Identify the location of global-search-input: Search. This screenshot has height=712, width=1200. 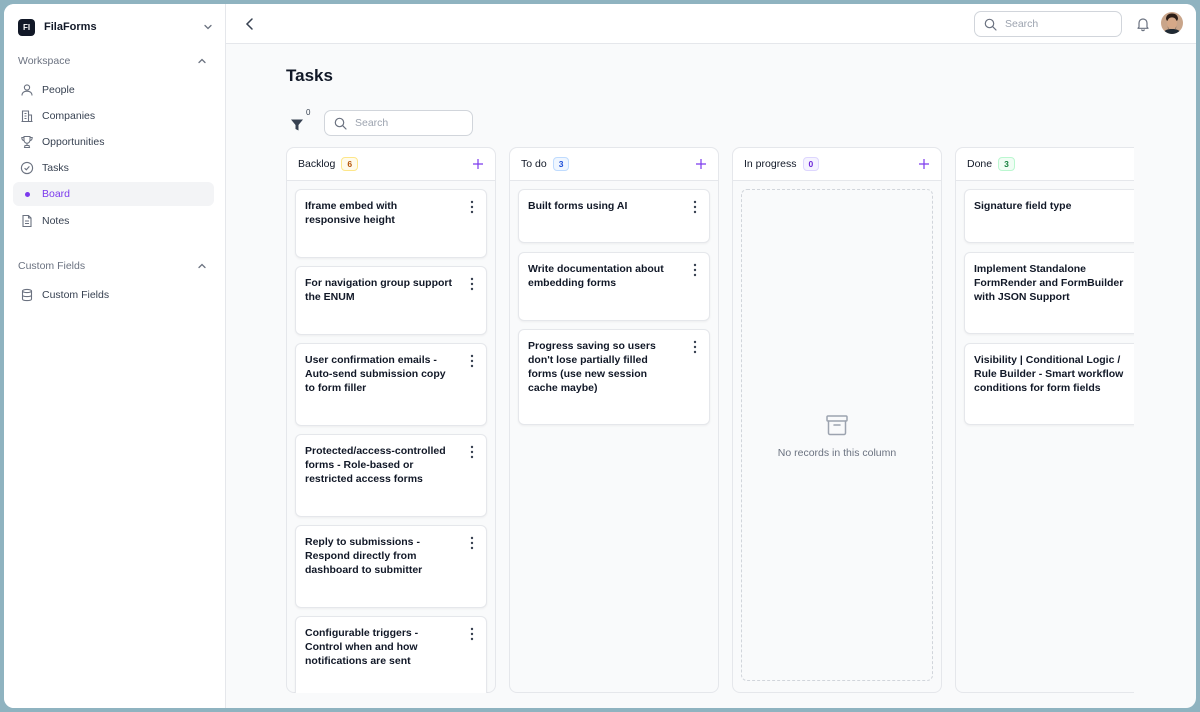
(1048, 24).